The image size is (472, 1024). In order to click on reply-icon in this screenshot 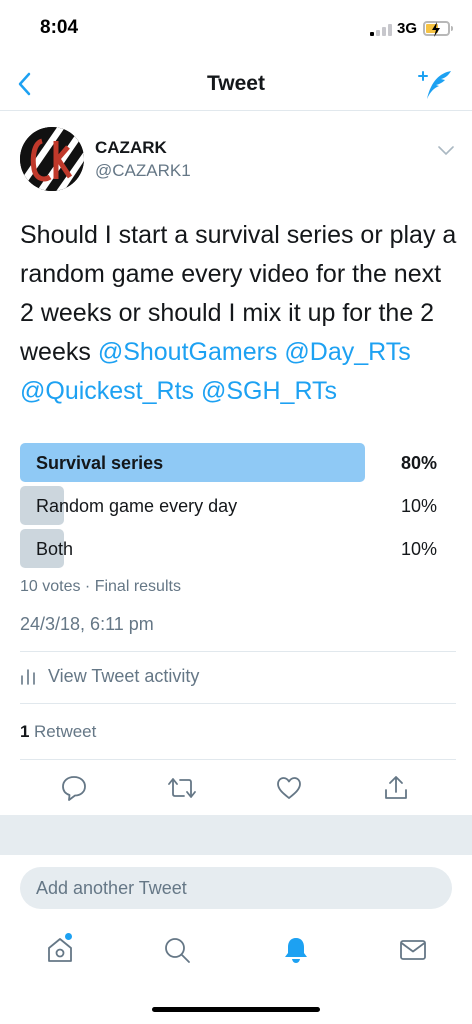, I will do `click(74, 788)`.